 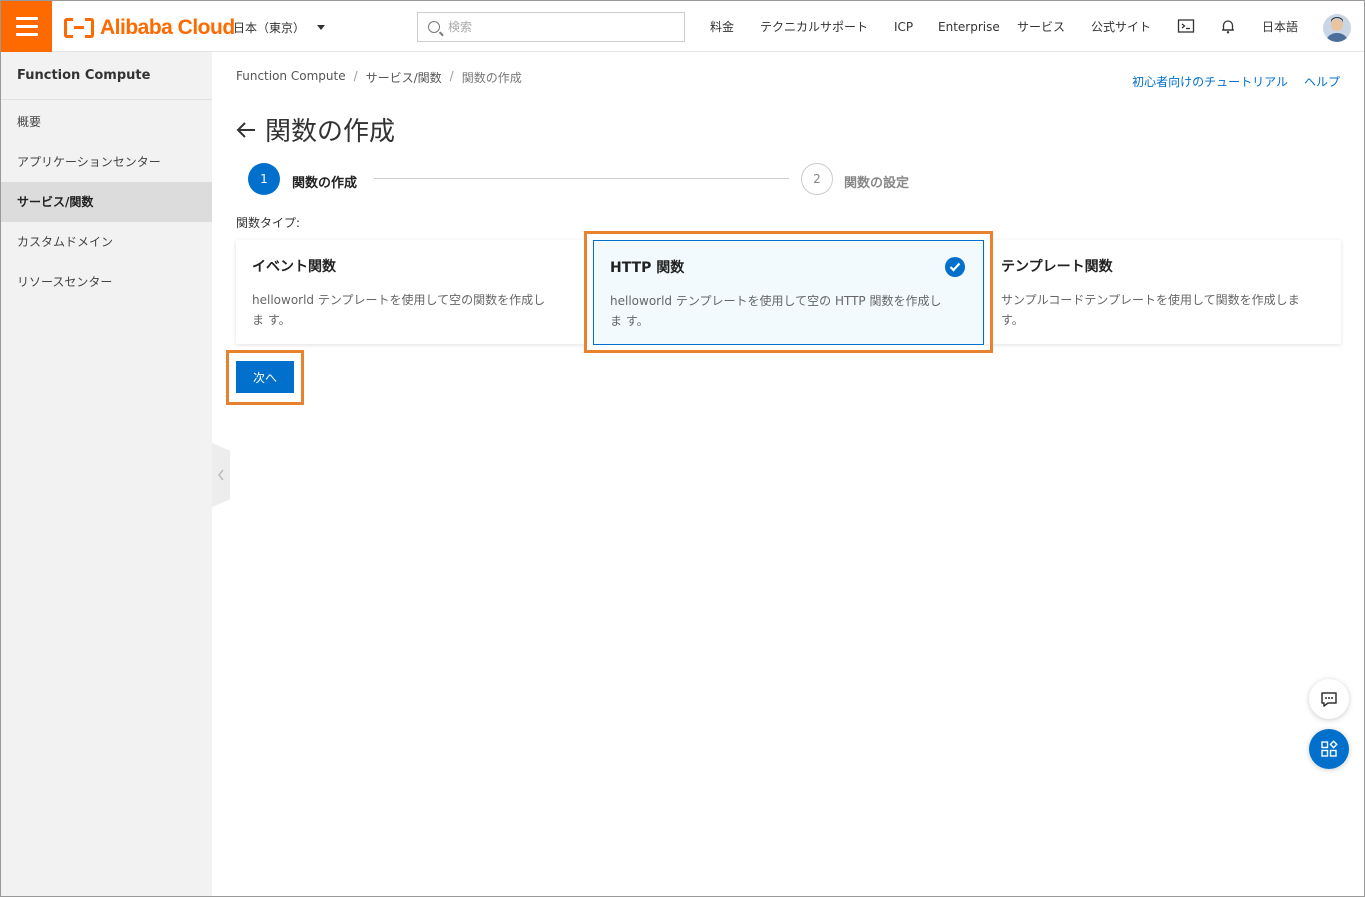 I want to click on step-2-indicator: 2, so click(x=817, y=179).